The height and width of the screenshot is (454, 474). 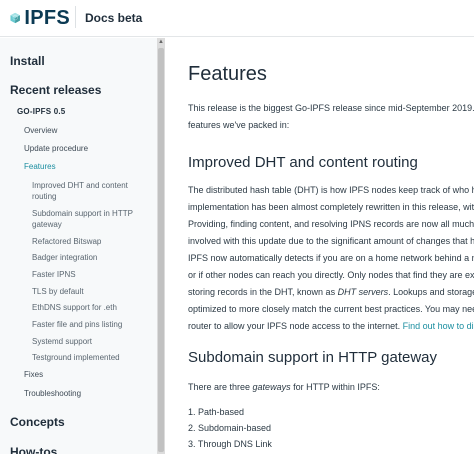 I want to click on docs-beta-label: Docs beta, so click(x=113, y=18).